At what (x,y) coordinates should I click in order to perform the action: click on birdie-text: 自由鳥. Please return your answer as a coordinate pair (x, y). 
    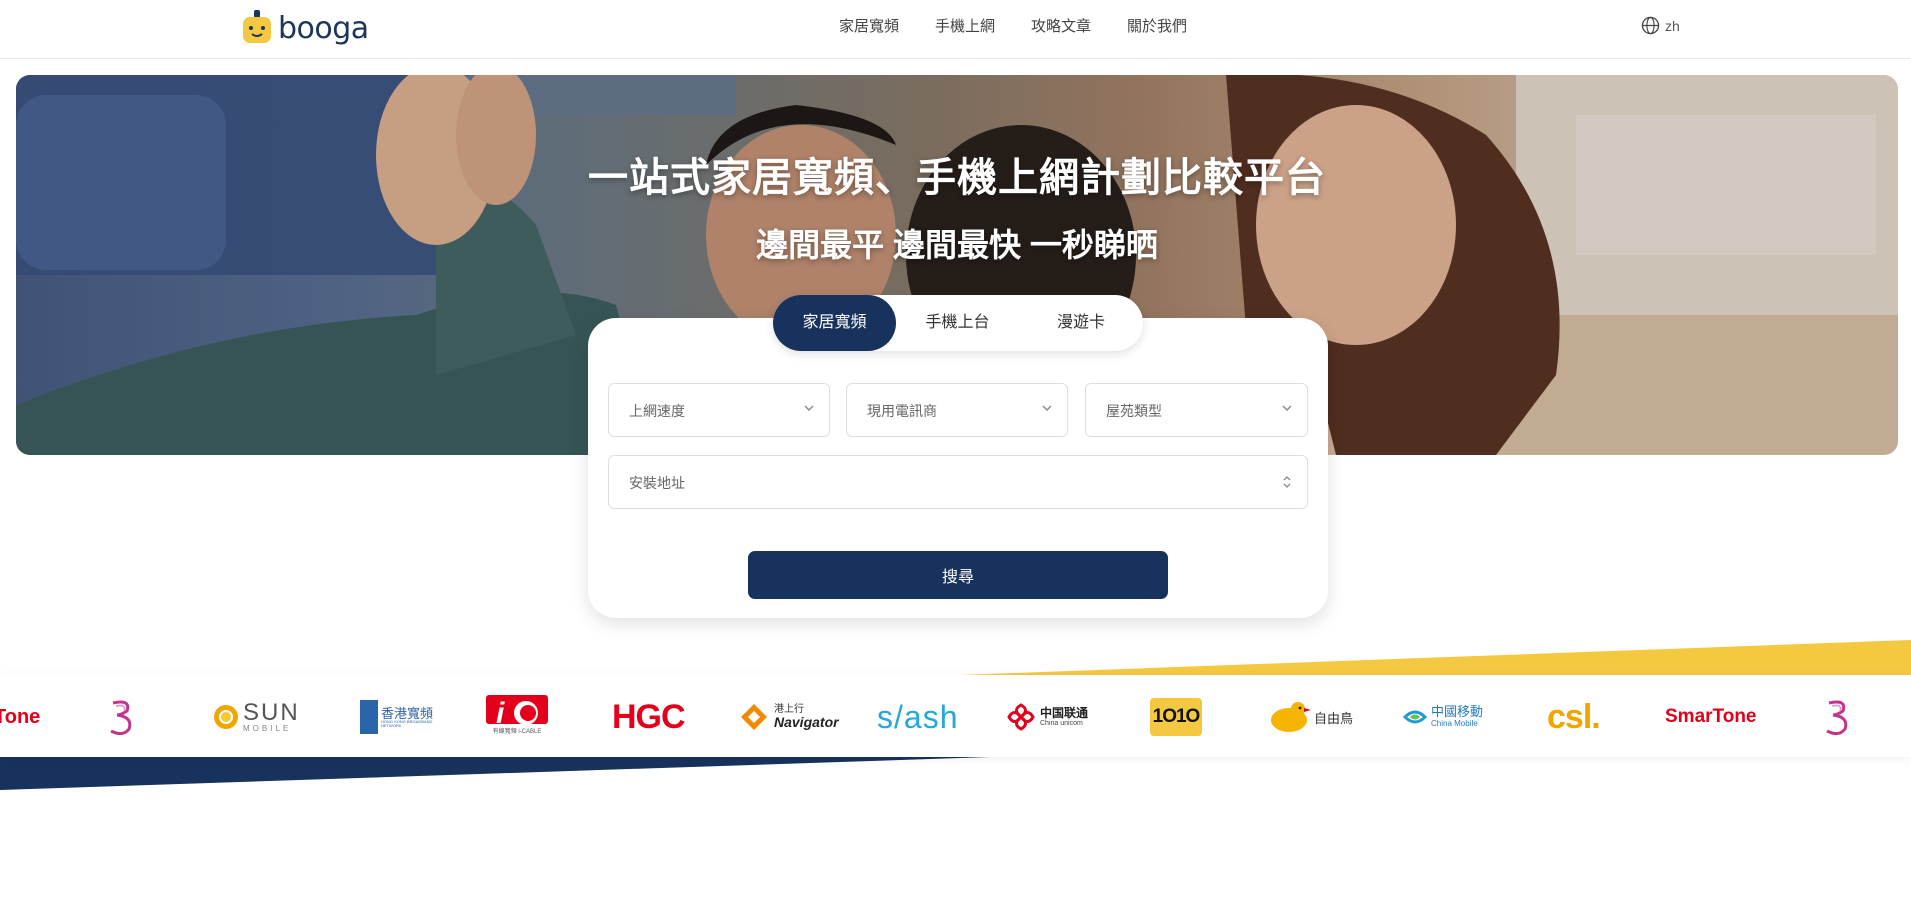
    Looking at the image, I should click on (1334, 718).